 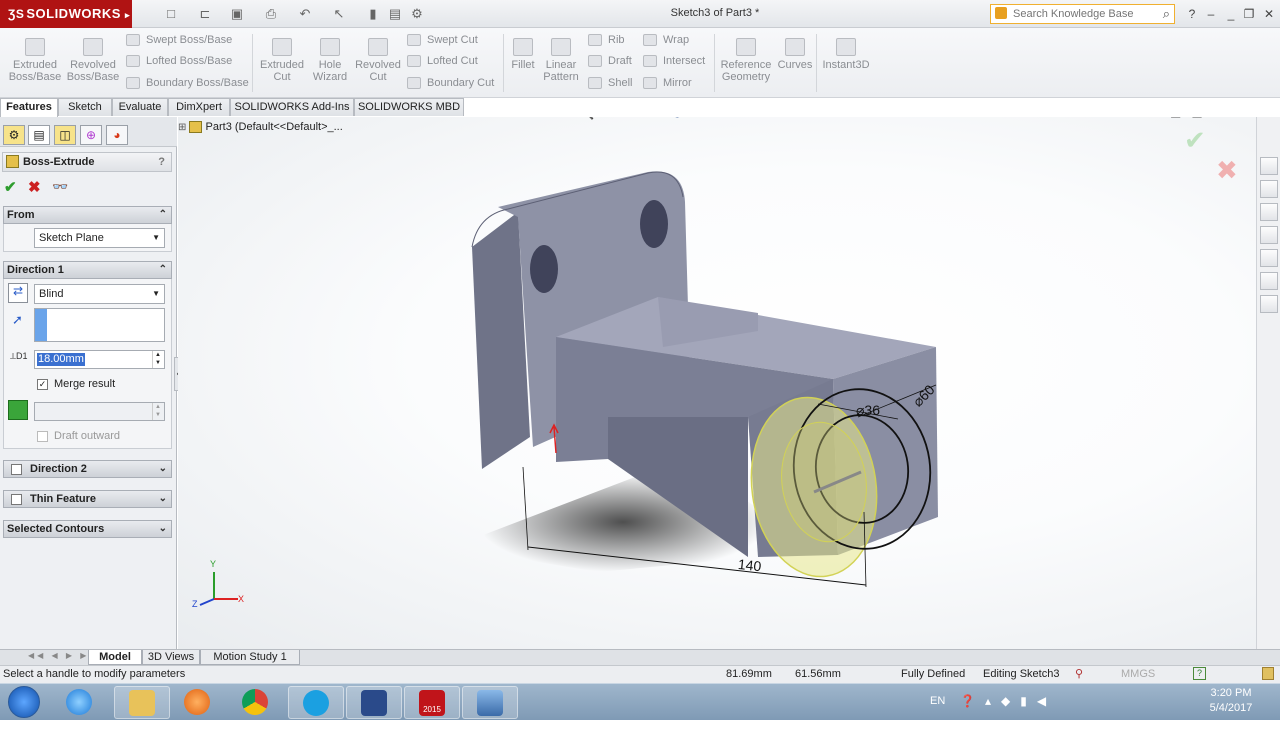 What do you see at coordinates (1010, 701) in the screenshot?
I see `tray-app-icon: ◆` at bounding box center [1010, 701].